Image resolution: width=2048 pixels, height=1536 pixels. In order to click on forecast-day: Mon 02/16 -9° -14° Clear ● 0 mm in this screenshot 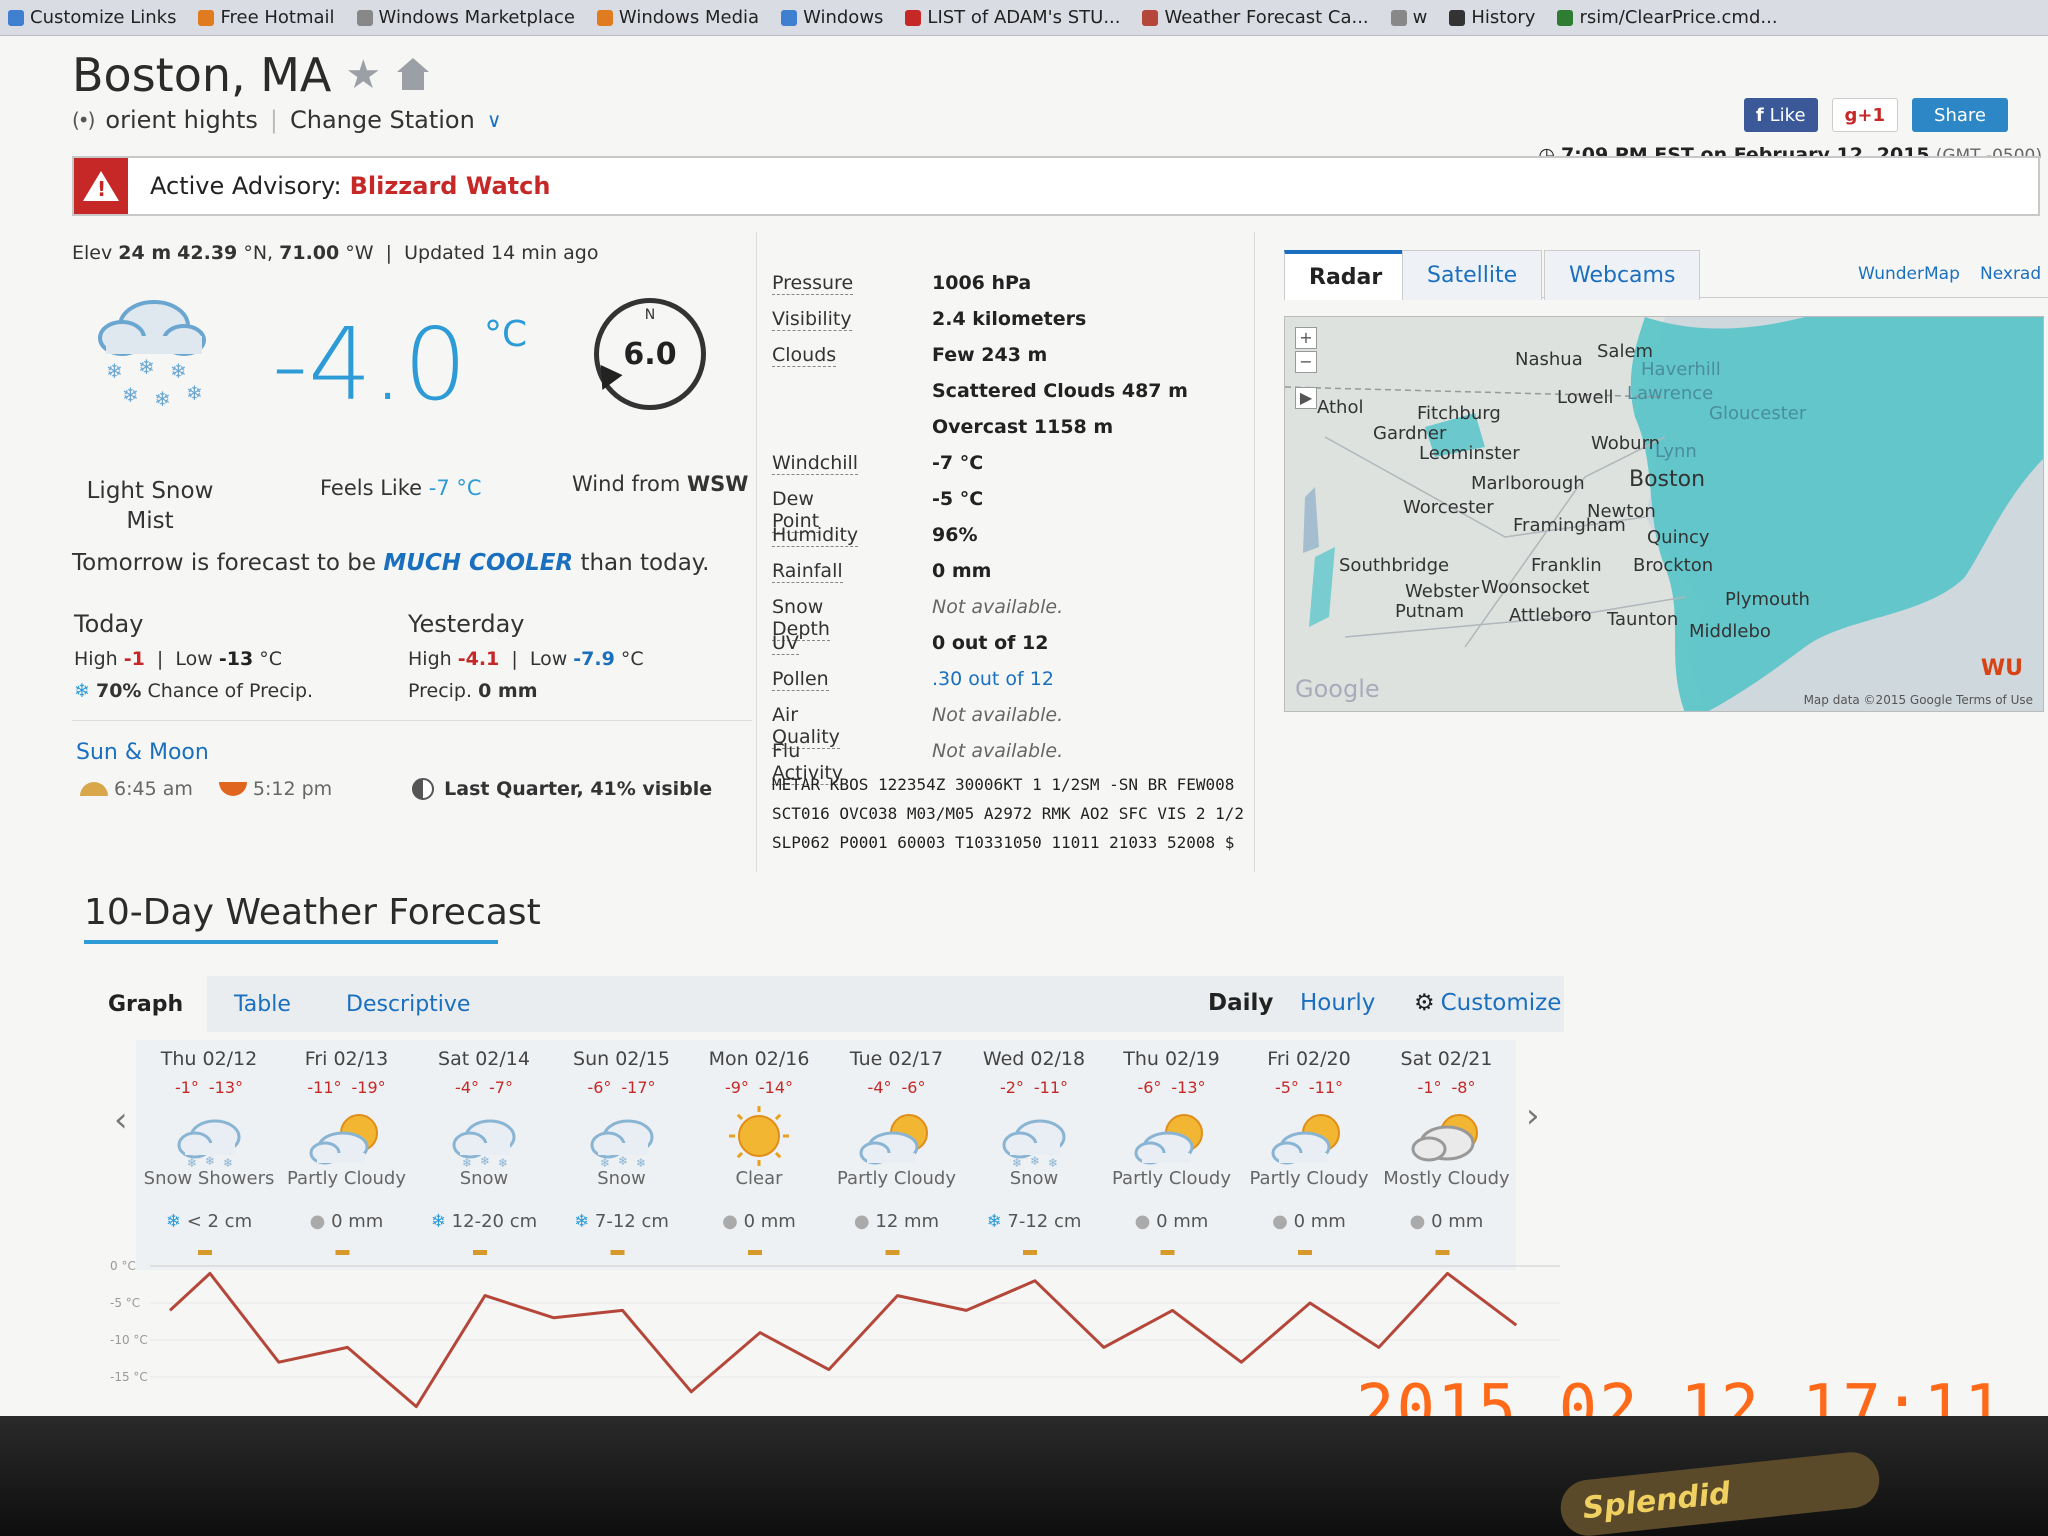, I will do `click(759, 1140)`.